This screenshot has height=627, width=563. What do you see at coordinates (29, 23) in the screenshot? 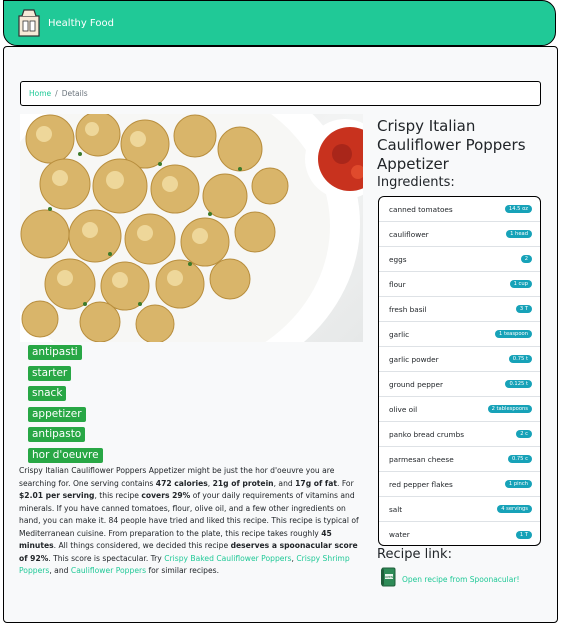
I see `grocery-bag-icon` at bounding box center [29, 23].